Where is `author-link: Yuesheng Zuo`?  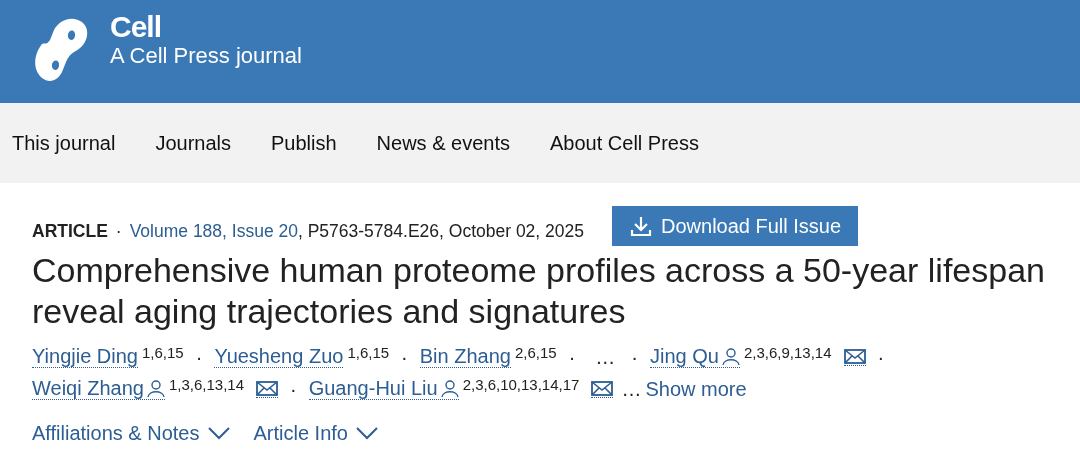 author-link: Yuesheng Zuo is located at coordinates (279, 357).